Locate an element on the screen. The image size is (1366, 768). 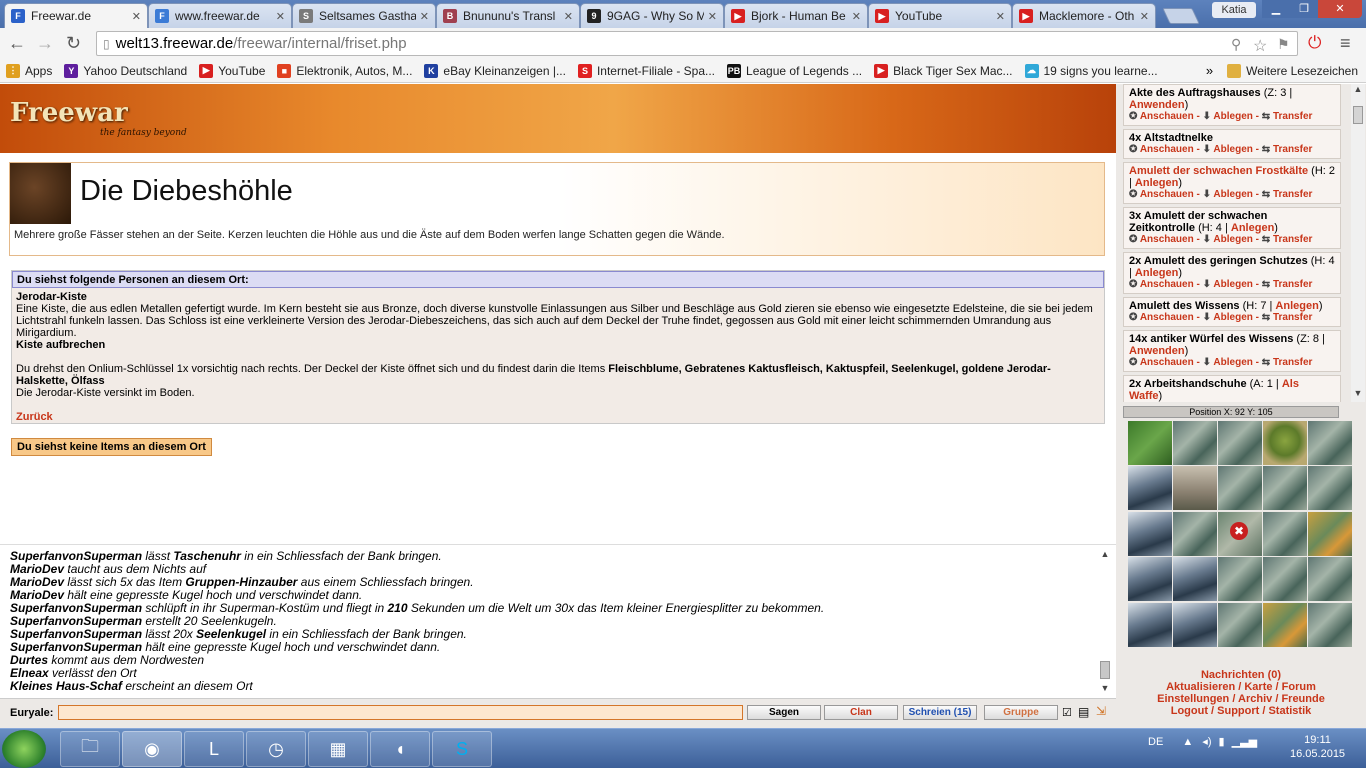
adblock-icon: ⏻ is located at coordinates (1314, 43).